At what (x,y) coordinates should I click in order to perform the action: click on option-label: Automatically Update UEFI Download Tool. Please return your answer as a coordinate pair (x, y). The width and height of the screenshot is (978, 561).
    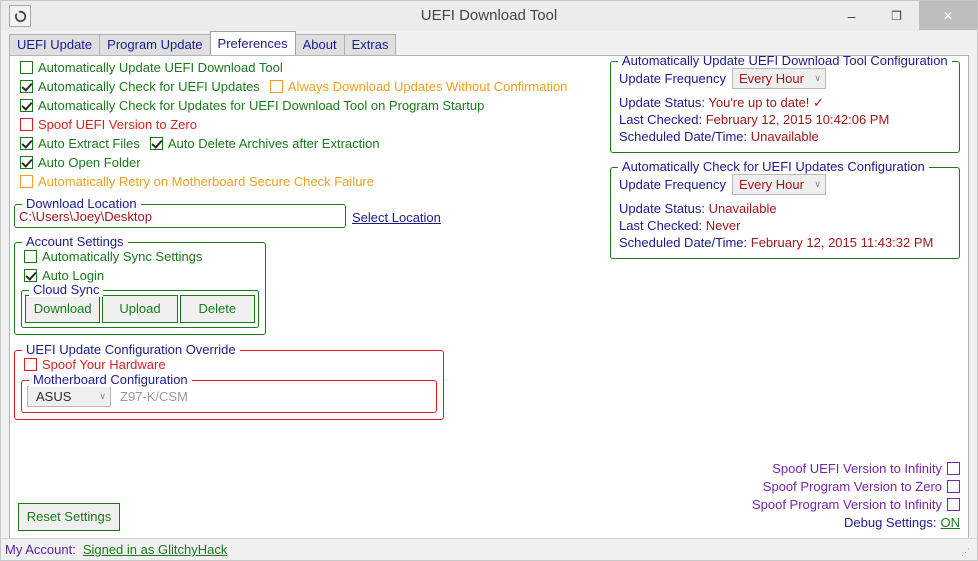
    Looking at the image, I should click on (160, 67).